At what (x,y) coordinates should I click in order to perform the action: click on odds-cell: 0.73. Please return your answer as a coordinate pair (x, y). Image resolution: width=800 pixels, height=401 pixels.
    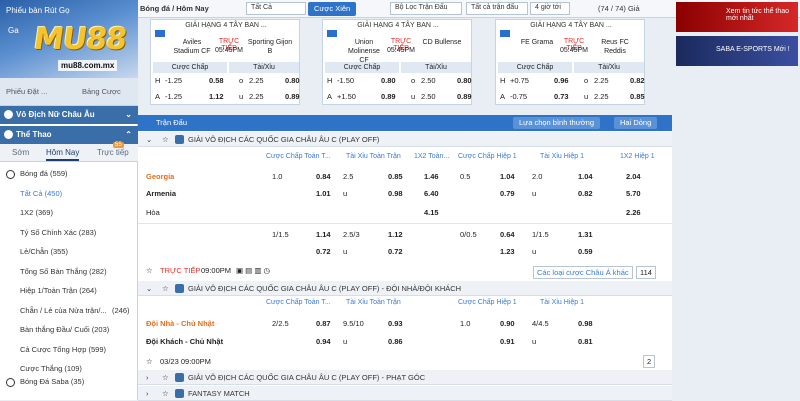
    Looking at the image, I should click on (561, 96).